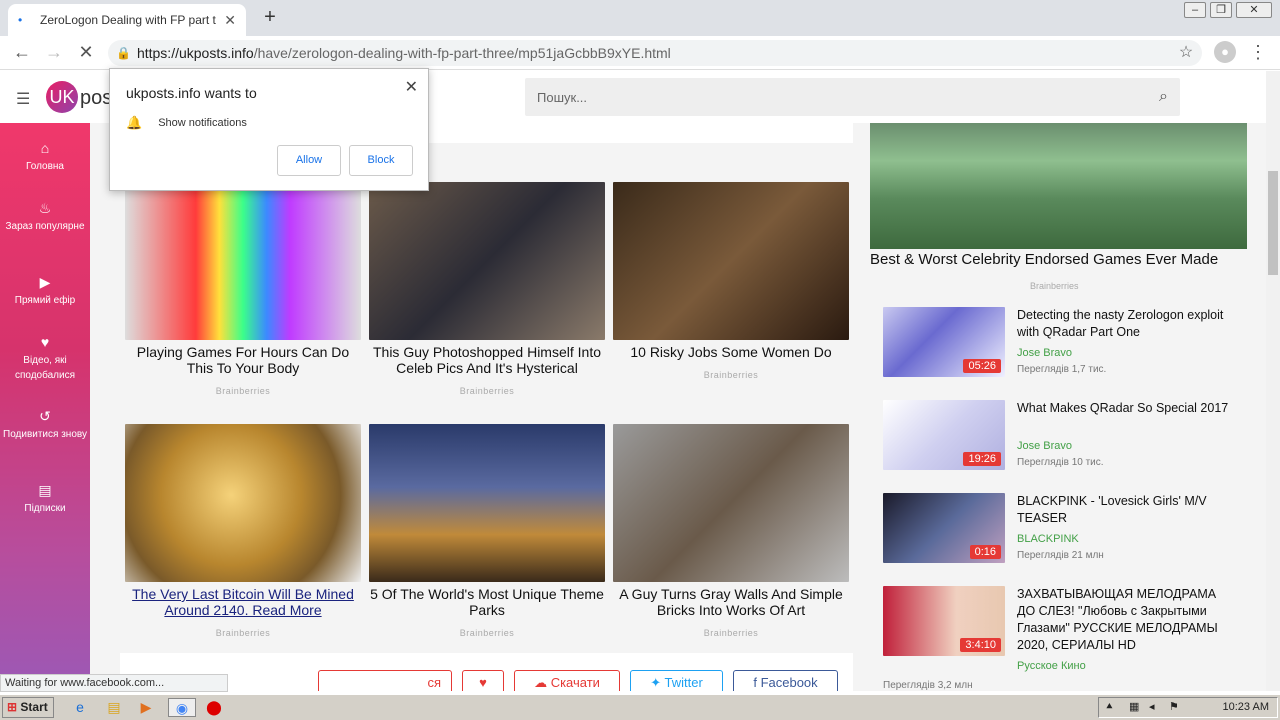  I want to click on lock-icon: 🔒, so click(123, 53).